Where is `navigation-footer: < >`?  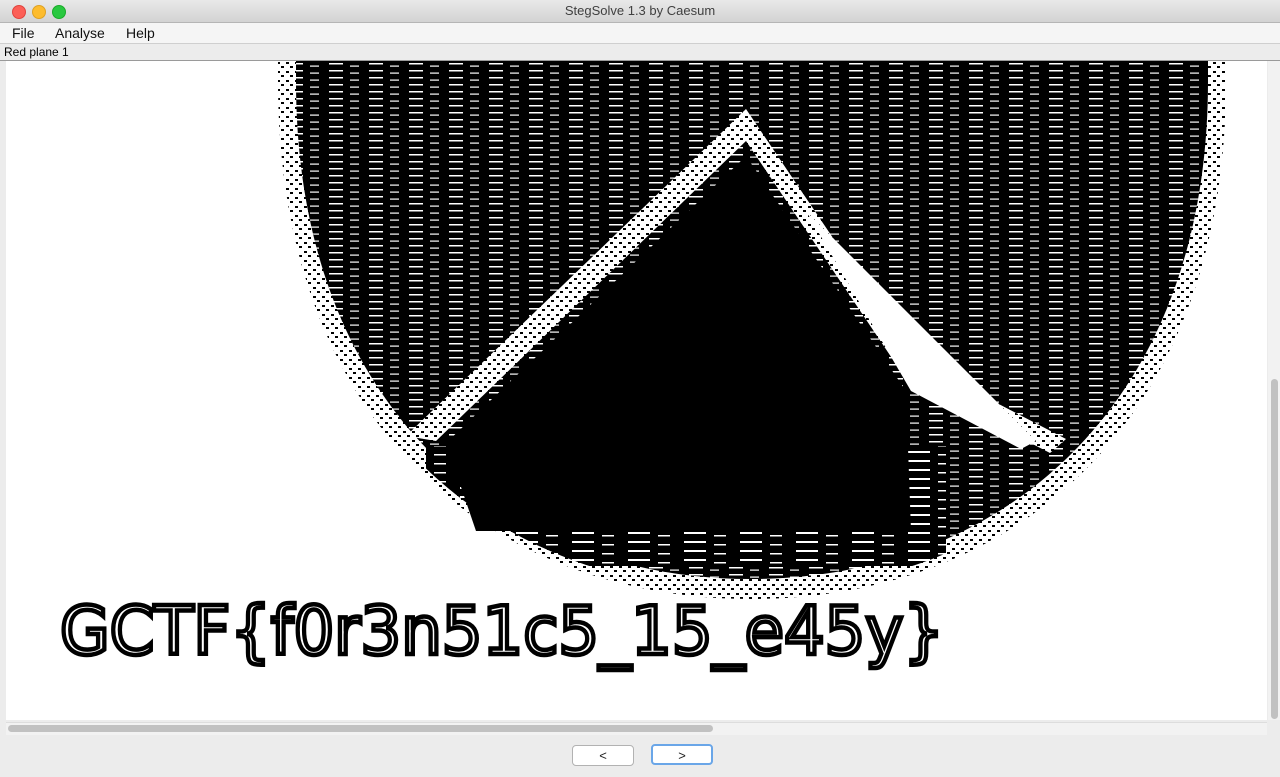 navigation-footer: < > is located at coordinates (640, 756).